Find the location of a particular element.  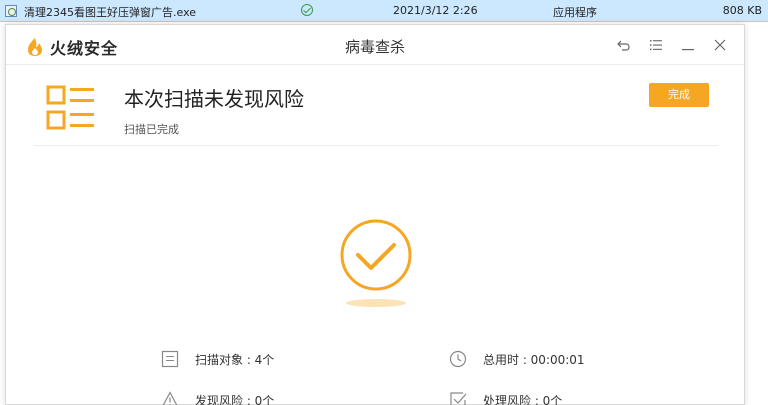

sync-status-icon is located at coordinates (307, 10).